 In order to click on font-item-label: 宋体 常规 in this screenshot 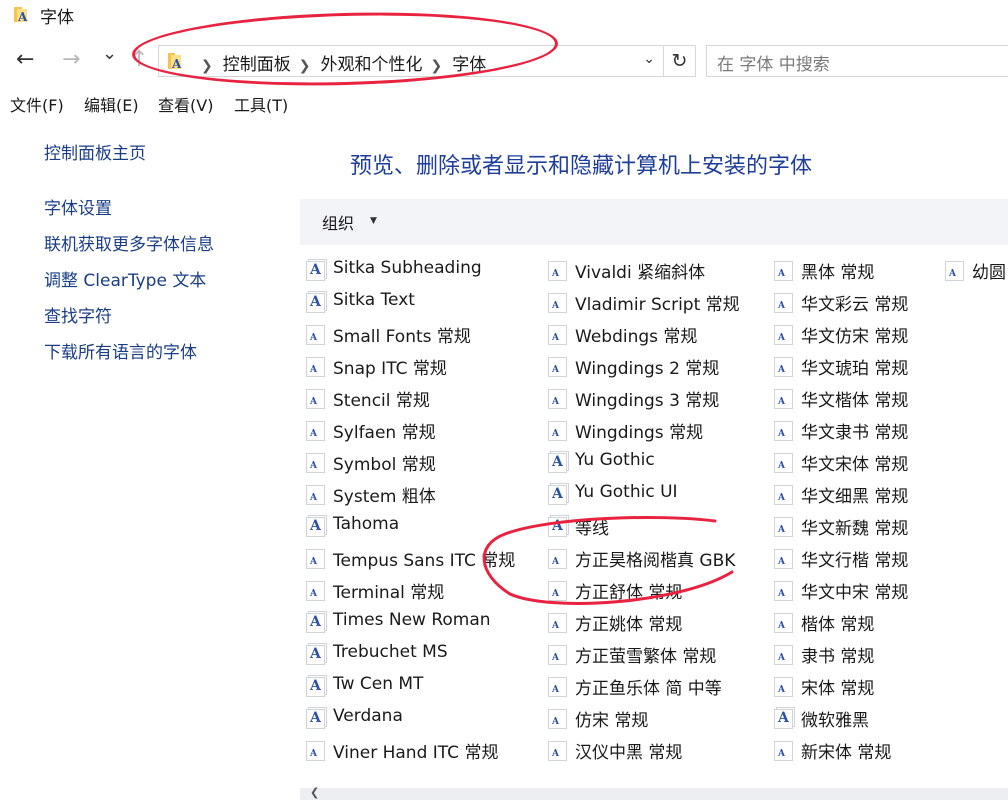, I will do `click(838, 689)`.